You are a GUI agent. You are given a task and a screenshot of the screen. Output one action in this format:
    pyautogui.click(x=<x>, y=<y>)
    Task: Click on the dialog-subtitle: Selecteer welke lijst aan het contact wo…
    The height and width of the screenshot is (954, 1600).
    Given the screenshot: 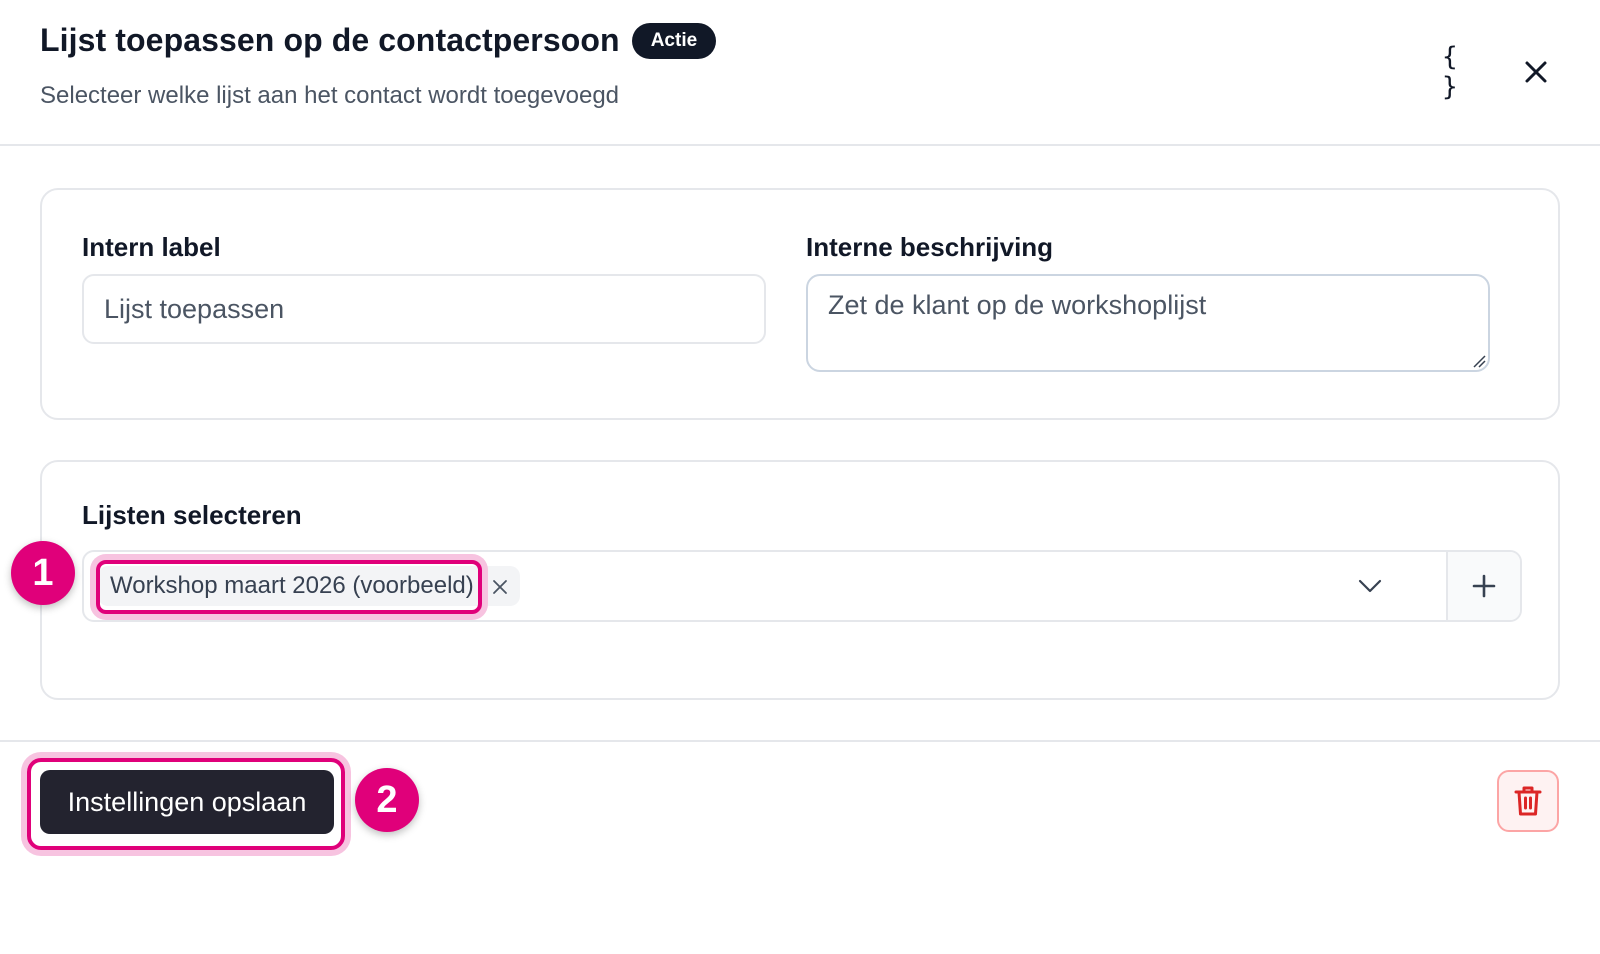 What is the action you would take?
    pyautogui.click(x=330, y=95)
    